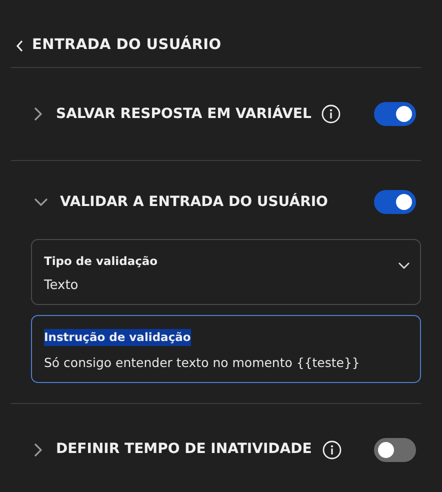 The height and width of the screenshot is (492, 442). What do you see at coordinates (184, 114) in the screenshot?
I see `section-title: SALVAR RESPOSTA EM VARIÁVEL` at bounding box center [184, 114].